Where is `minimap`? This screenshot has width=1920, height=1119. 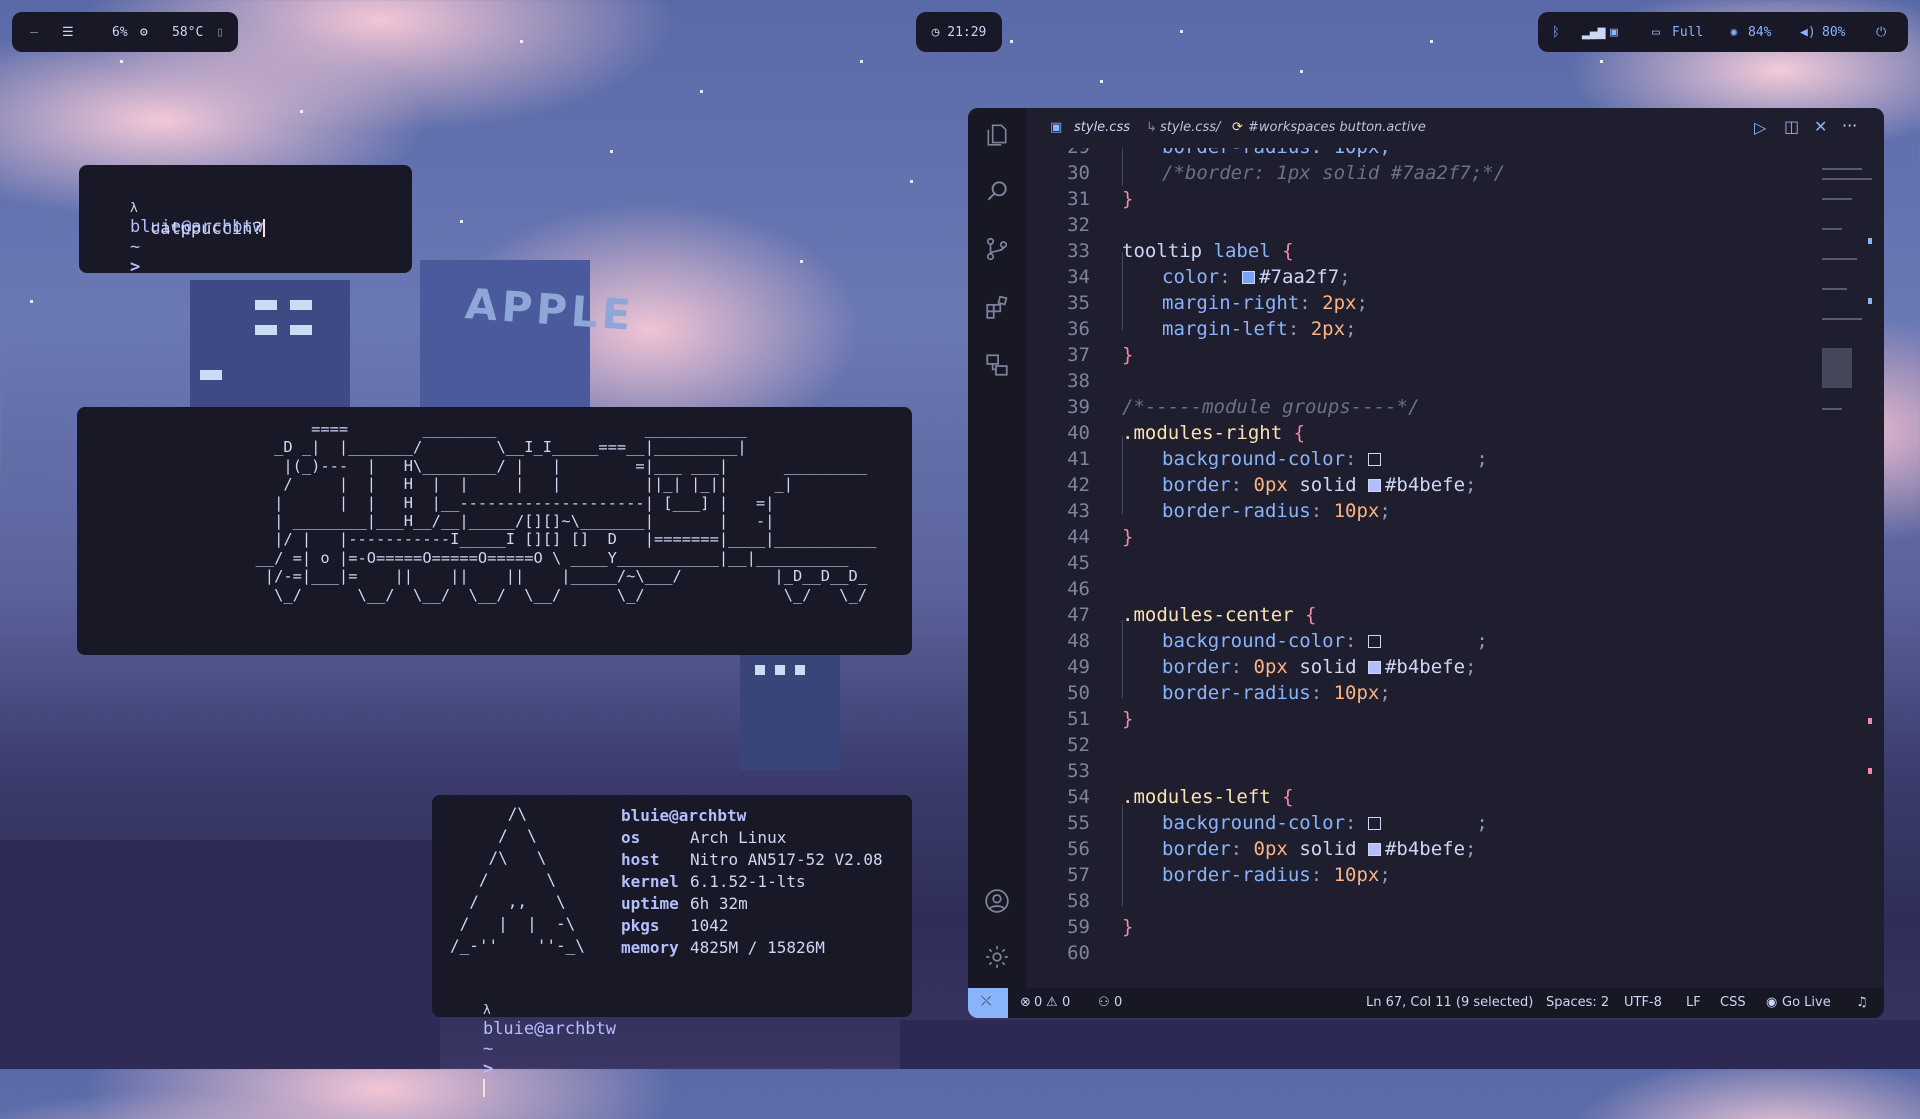
minimap is located at coordinates (1843, 568).